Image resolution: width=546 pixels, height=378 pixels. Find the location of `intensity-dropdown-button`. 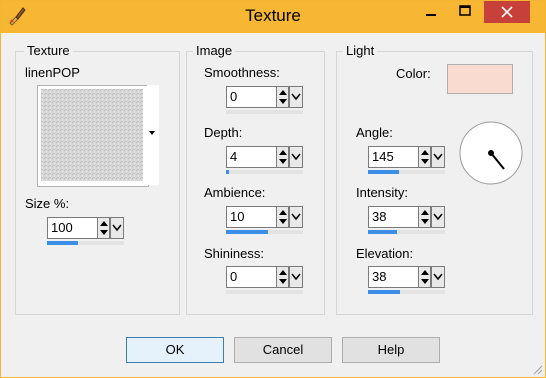

intensity-dropdown-button is located at coordinates (438, 217).